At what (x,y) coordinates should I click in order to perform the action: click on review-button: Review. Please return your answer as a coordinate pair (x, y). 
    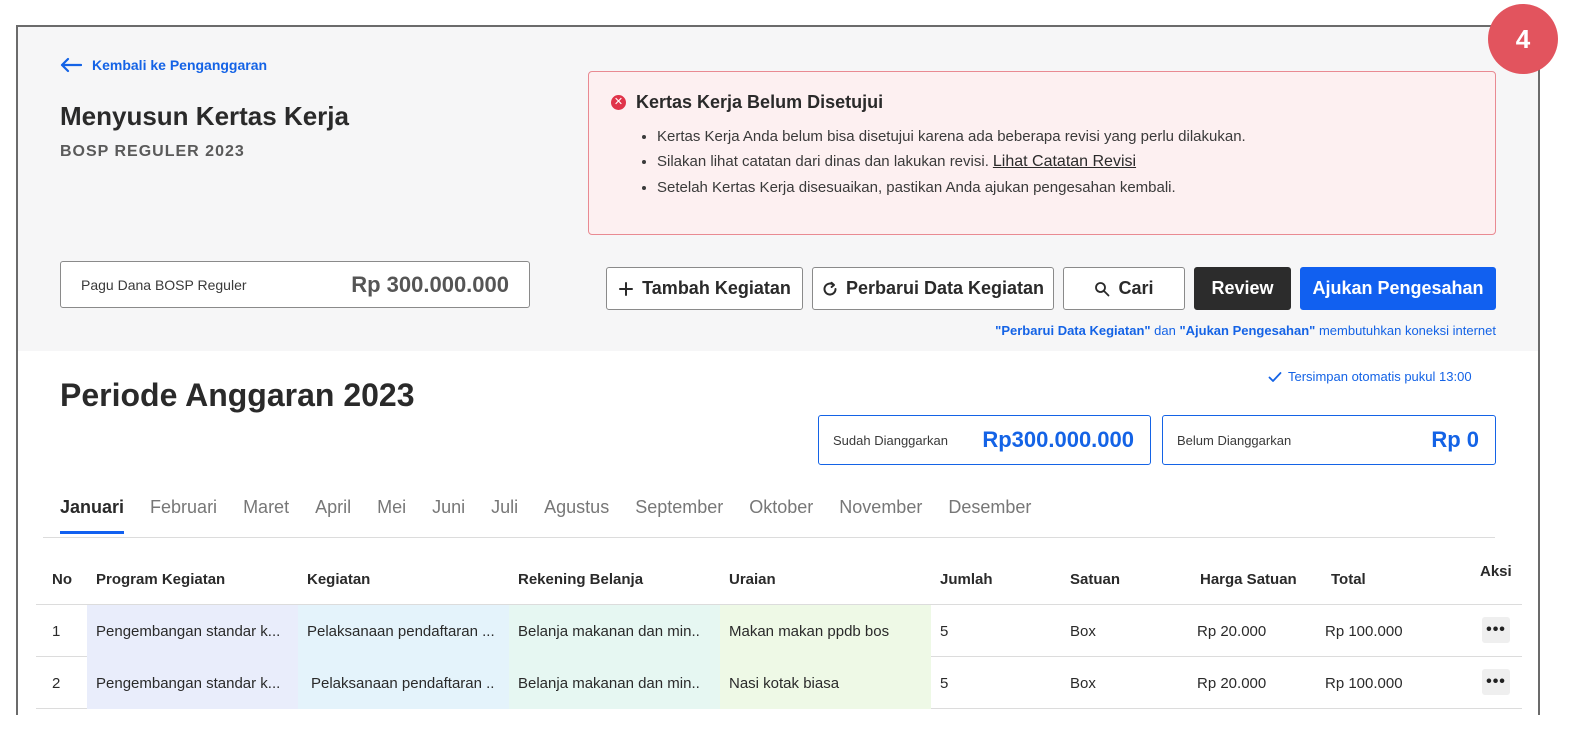
    Looking at the image, I should click on (1242, 288).